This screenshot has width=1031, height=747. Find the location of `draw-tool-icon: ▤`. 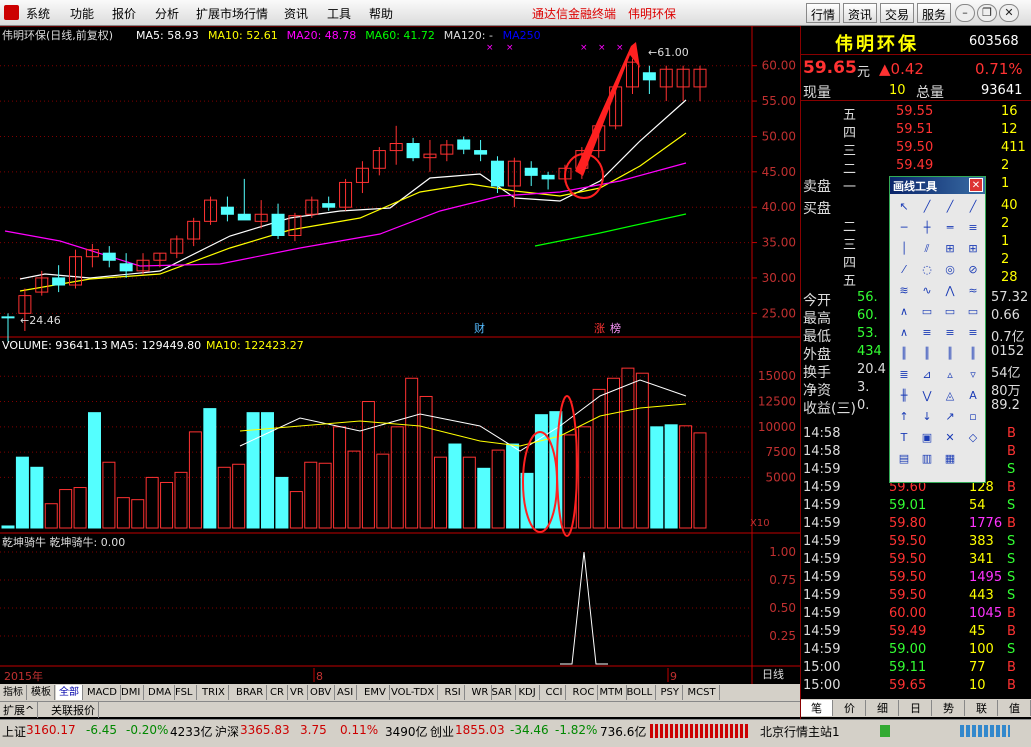

draw-tool-icon: ▤ is located at coordinates (904, 459).